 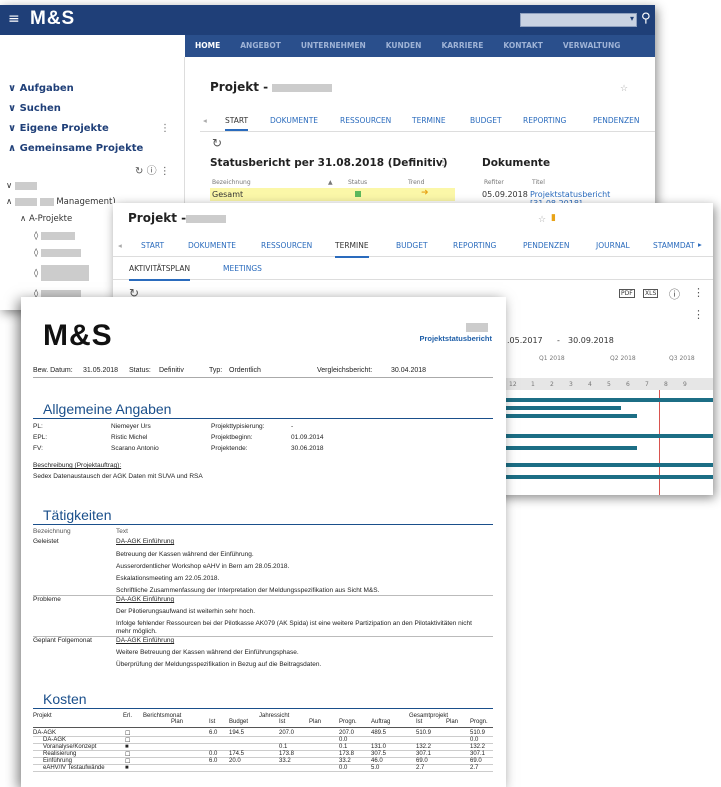 I want to click on col-trend: Trend, so click(x=416, y=182).